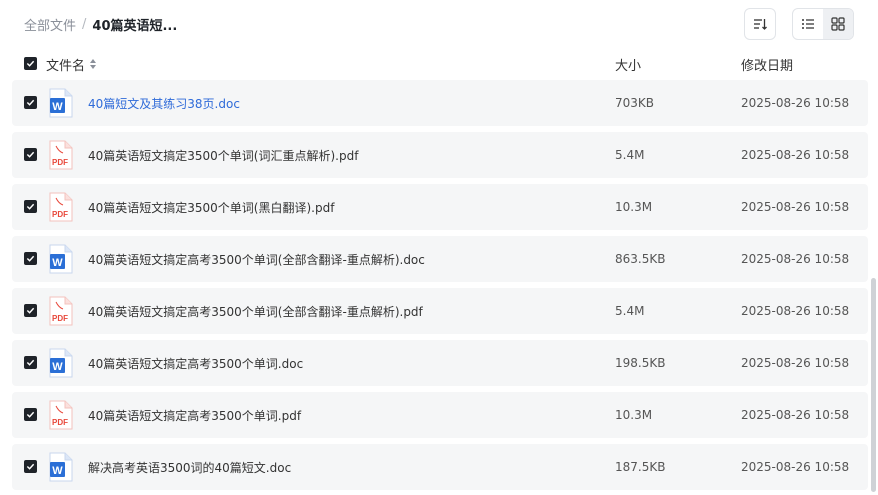 The height and width of the screenshot is (495, 878). Describe the element at coordinates (873, 385) in the screenshot. I see `scrollbar` at that location.